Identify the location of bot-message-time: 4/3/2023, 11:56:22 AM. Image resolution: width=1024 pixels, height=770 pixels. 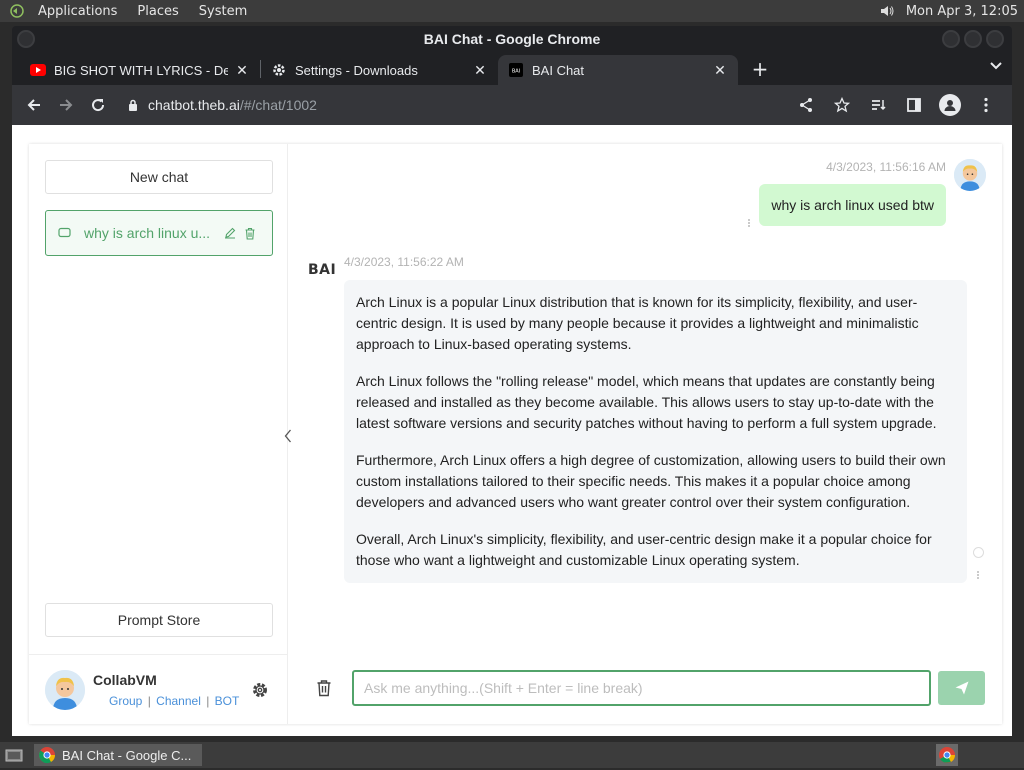
(404, 262).